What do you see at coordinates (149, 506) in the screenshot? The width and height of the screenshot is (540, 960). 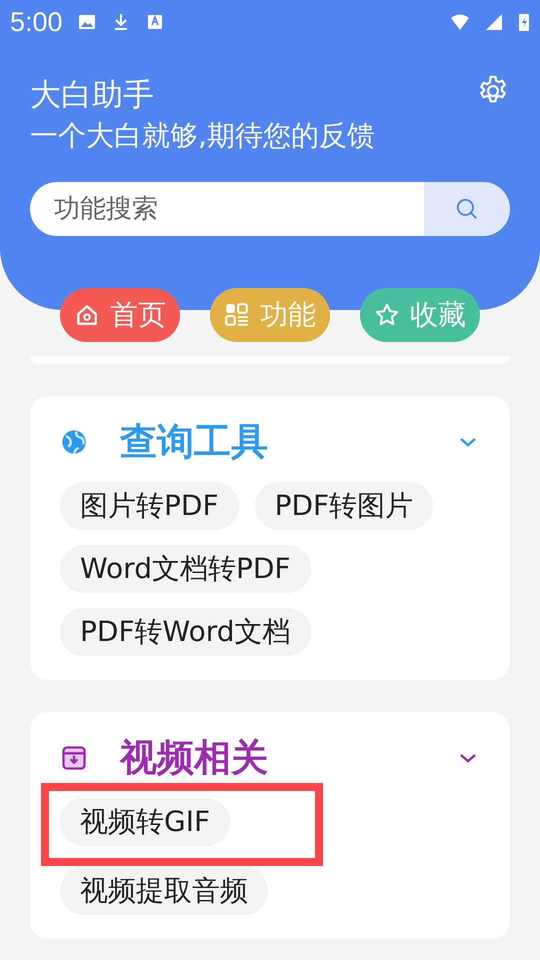 I see `tool-chip: 图片转PDF` at bounding box center [149, 506].